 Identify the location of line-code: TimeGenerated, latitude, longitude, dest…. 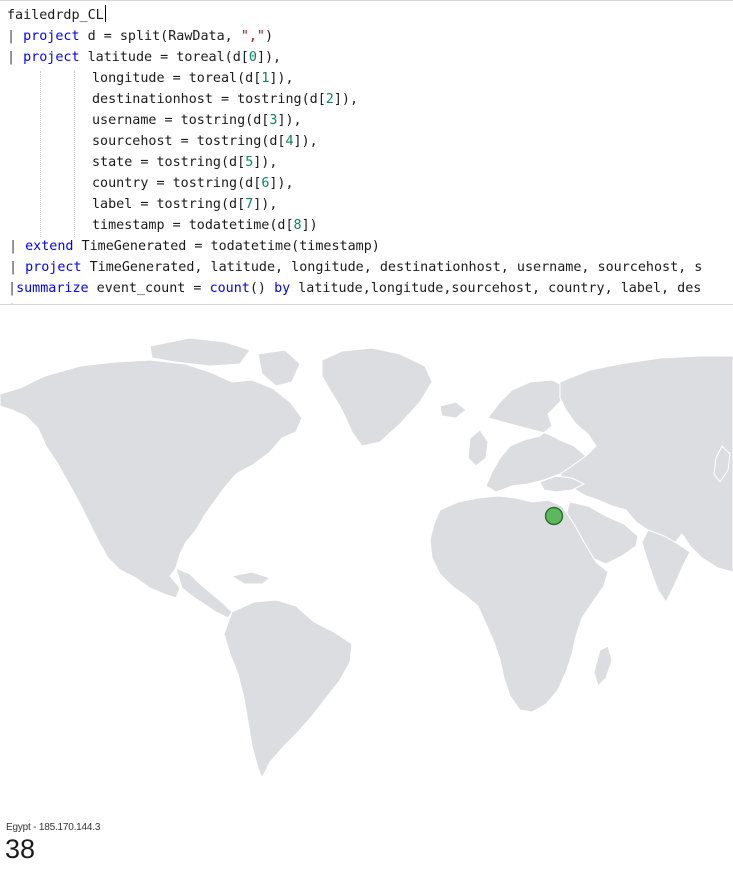
(392, 267).